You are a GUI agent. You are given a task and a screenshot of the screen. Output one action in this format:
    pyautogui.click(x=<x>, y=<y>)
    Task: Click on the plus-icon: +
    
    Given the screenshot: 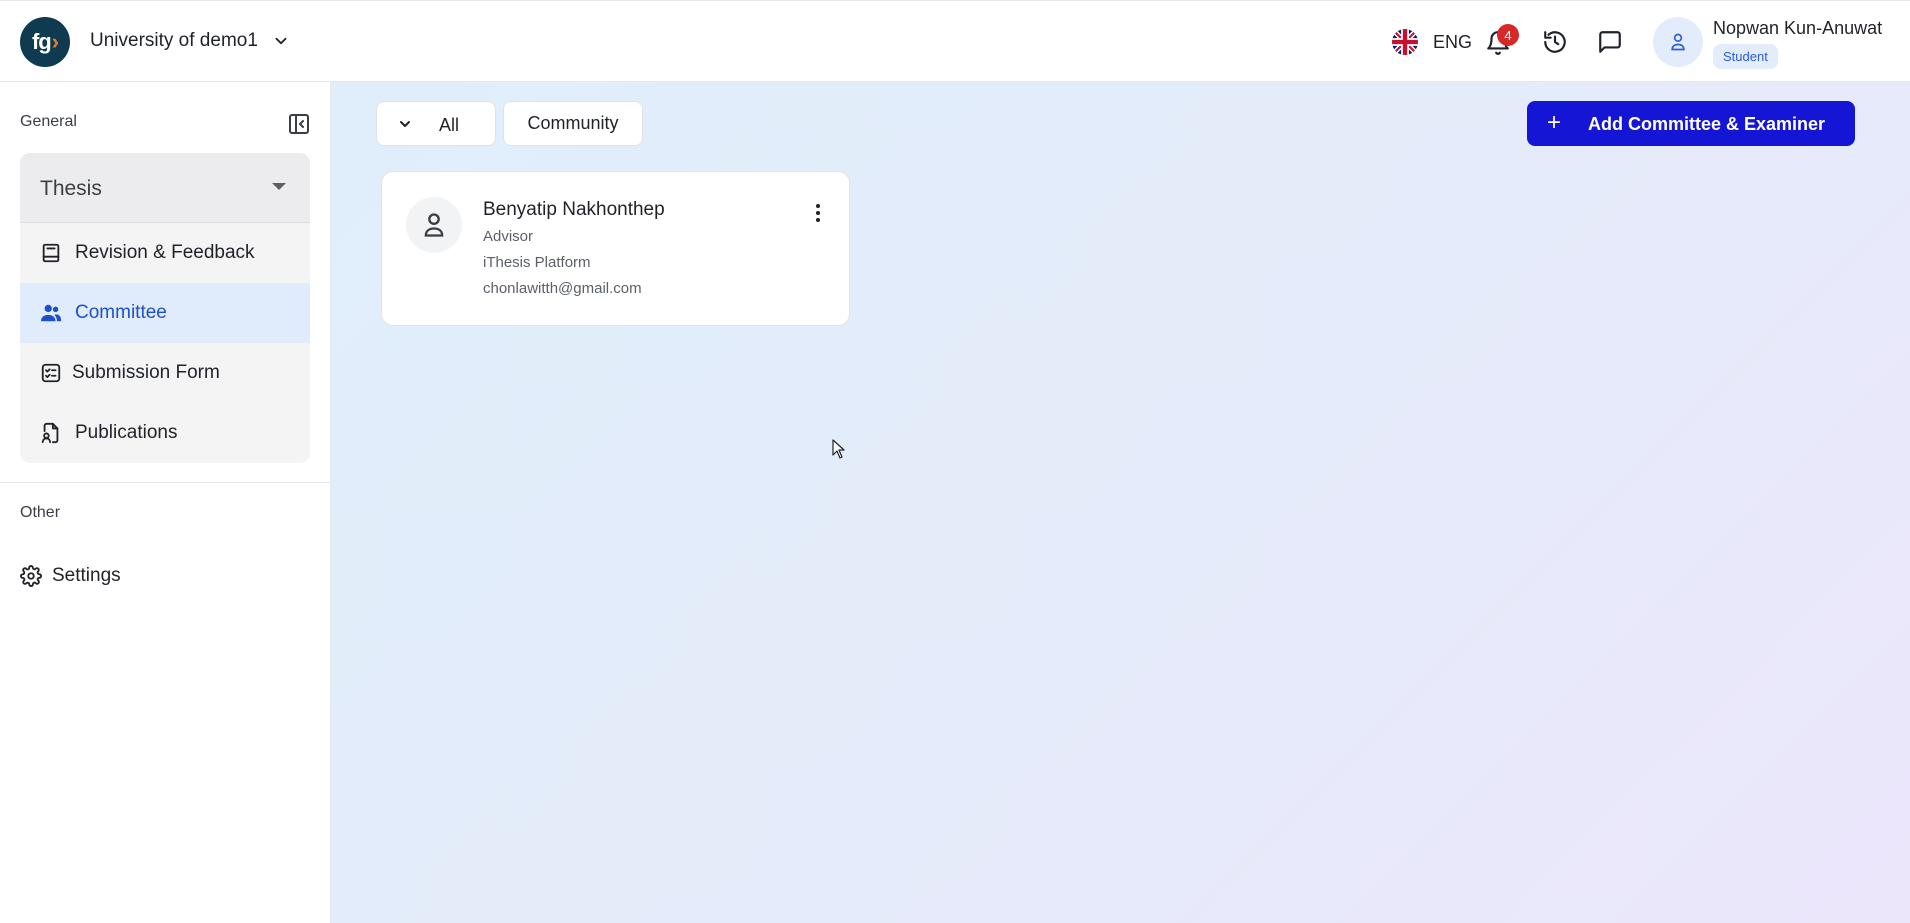 What is the action you would take?
    pyautogui.click(x=1554, y=122)
    